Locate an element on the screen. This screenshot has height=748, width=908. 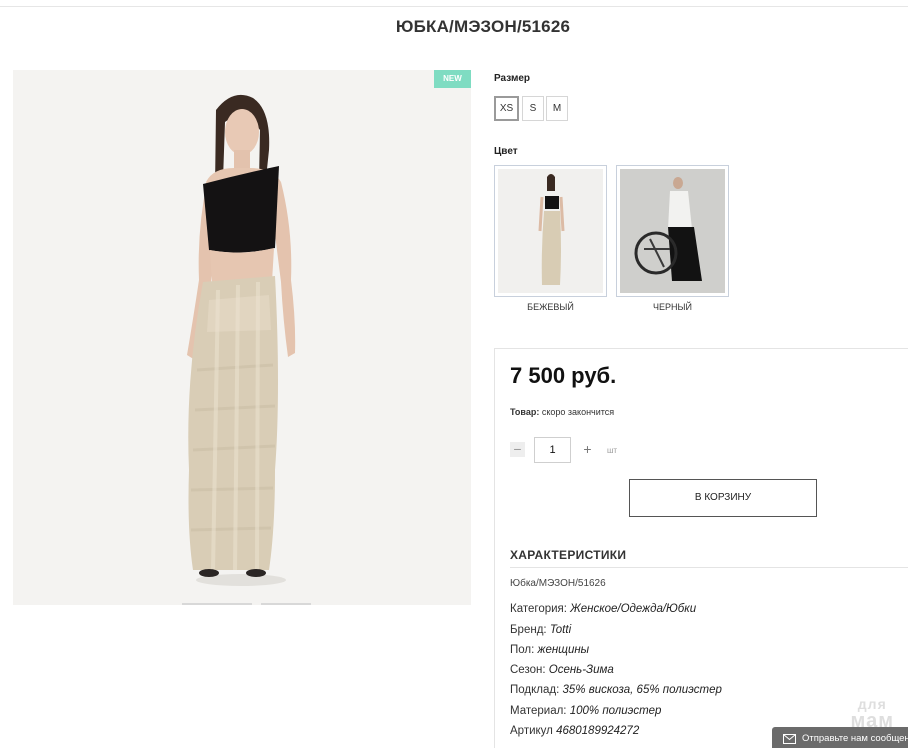
beige-swatch-image is located at coordinates (550, 231).